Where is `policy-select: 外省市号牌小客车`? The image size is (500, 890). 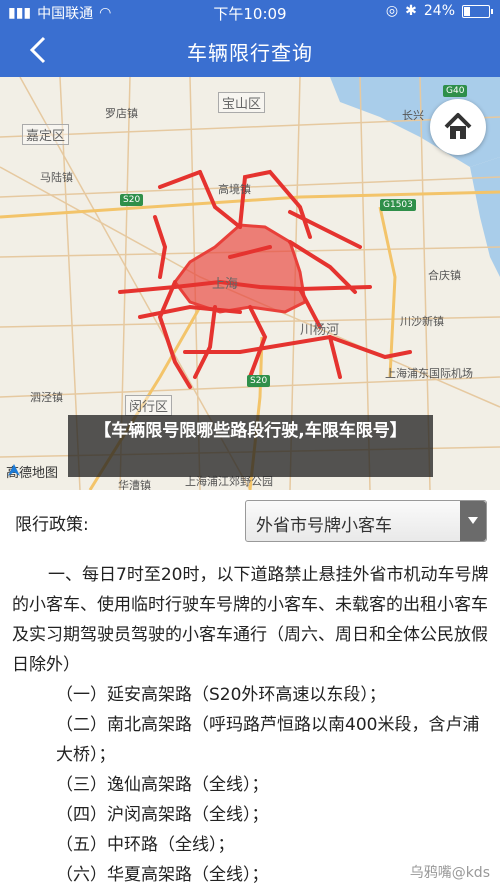
policy-select: 外省市号牌小客车 is located at coordinates (366, 521).